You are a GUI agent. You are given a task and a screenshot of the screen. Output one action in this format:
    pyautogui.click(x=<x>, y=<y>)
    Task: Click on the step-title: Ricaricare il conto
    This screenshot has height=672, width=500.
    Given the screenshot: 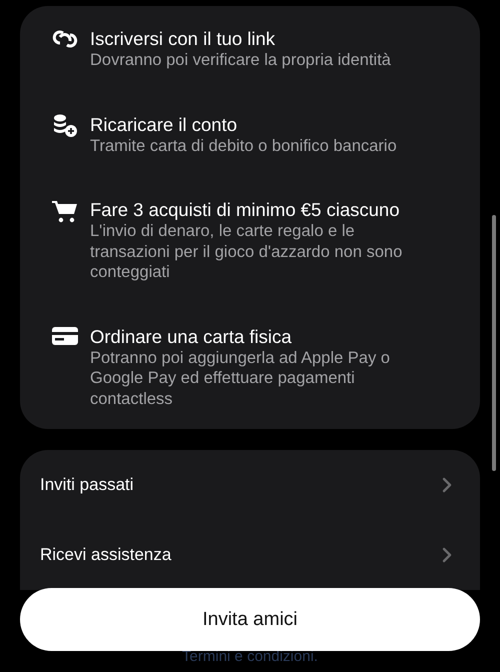 What is the action you would take?
    pyautogui.click(x=164, y=125)
    